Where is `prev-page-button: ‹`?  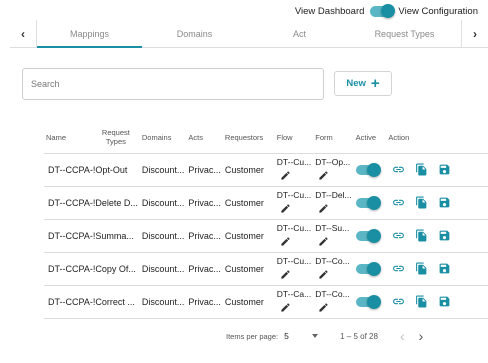
prev-page-button: ‹ is located at coordinates (402, 336).